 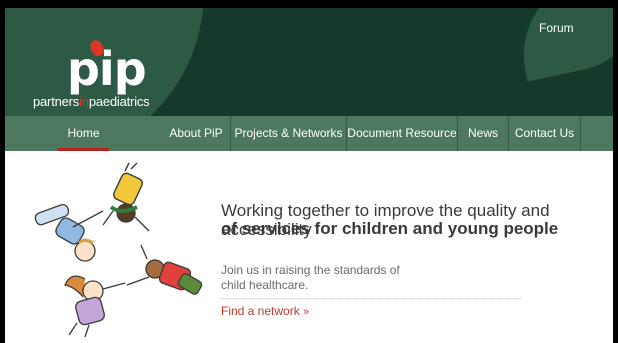 I want to click on chevron-right-icon: », so click(x=306, y=312).